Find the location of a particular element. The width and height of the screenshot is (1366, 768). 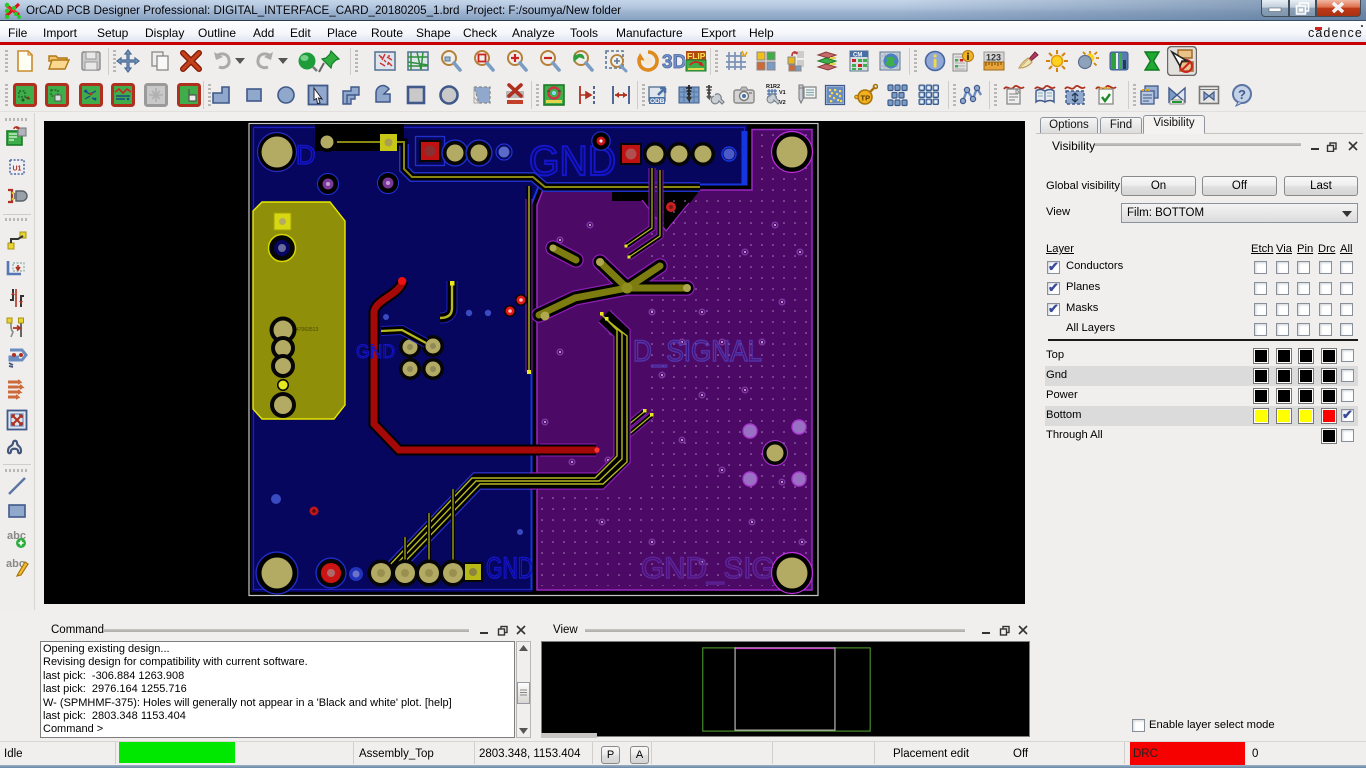

svg-text: CM is located at coordinates (857, 56).